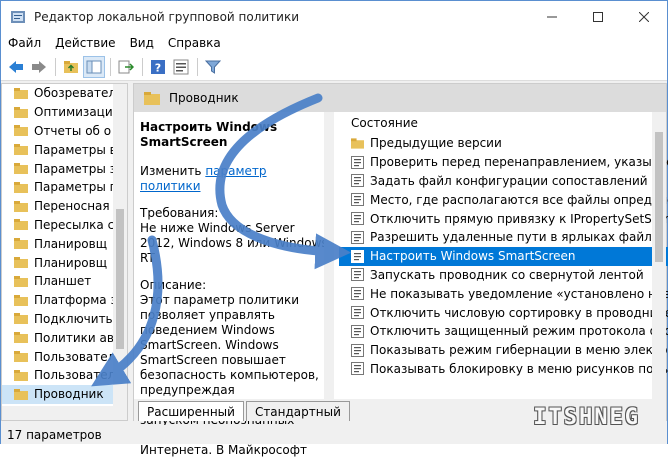 The width and height of the screenshot is (668, 458). Describe the element at coordinates (334, 67) in the screenshot. I see `toolbar: ?` at that location.